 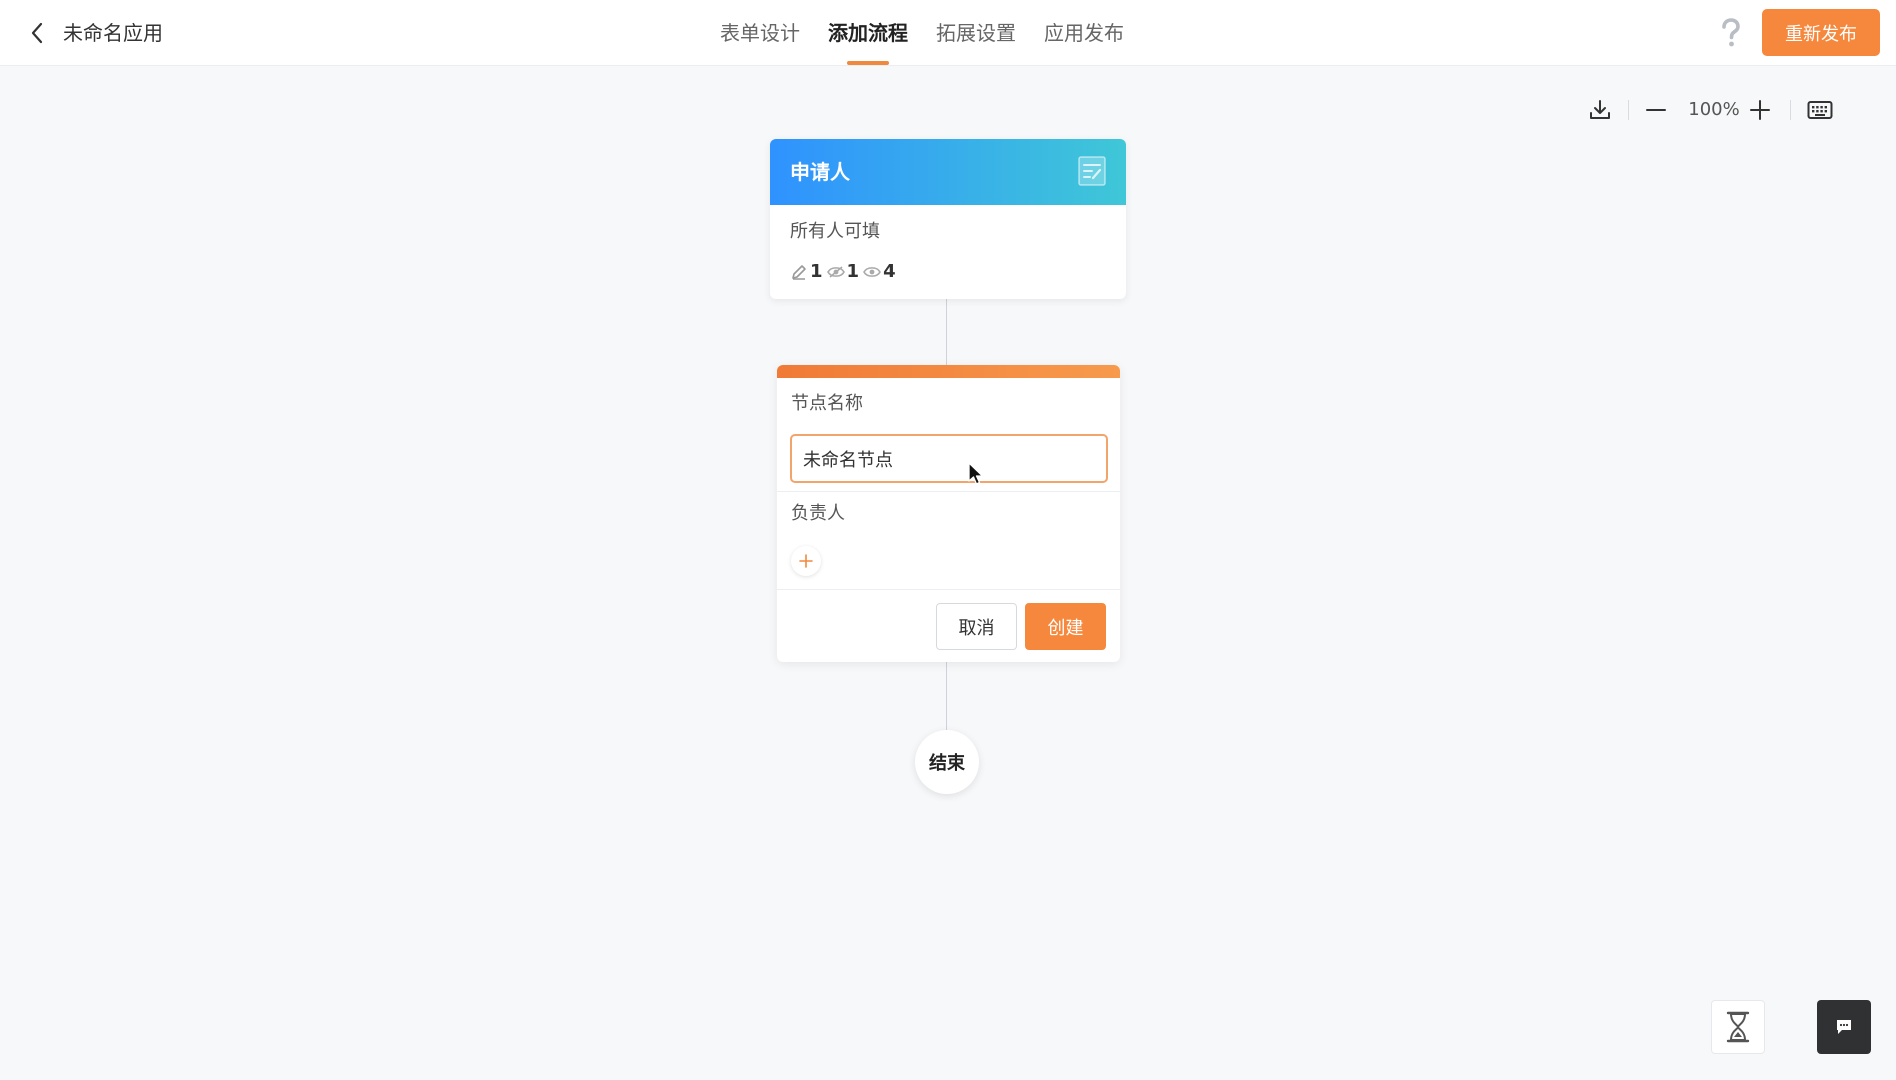 I want to click on applicant-node: 申请人 所有人可填 1 1 4, so click(x=948, y=219).